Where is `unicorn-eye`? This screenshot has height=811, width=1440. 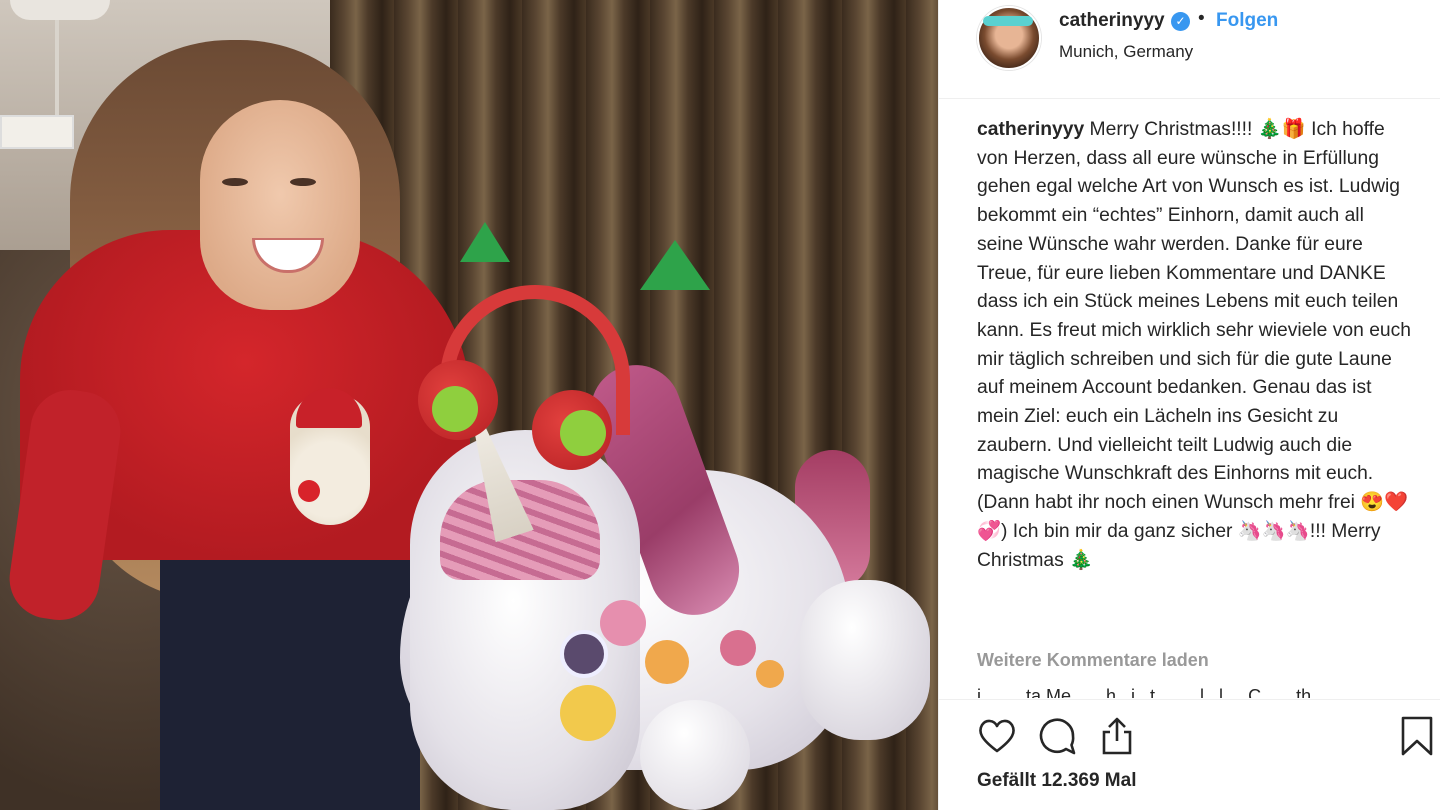
unicorn-eye is located at coordinates (584, 654).